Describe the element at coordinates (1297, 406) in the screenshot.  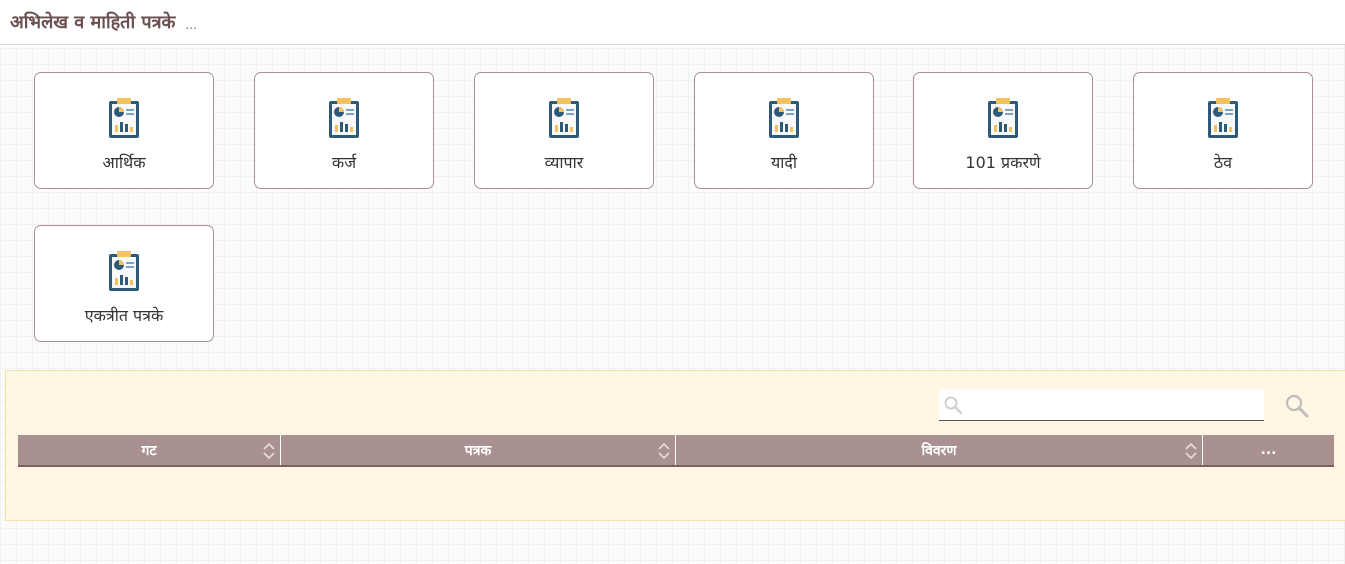
I see `search-button-icon` at that location.